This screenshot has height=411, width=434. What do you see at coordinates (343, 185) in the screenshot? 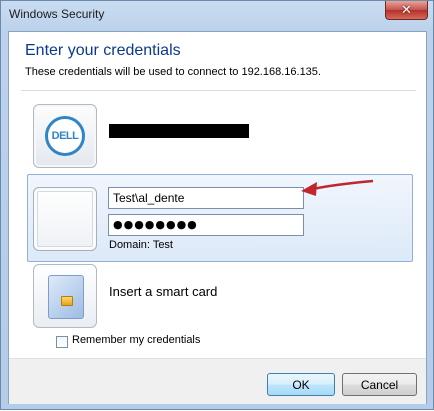
I see `annotation-arrow-line` at bounding box center [343, 185].